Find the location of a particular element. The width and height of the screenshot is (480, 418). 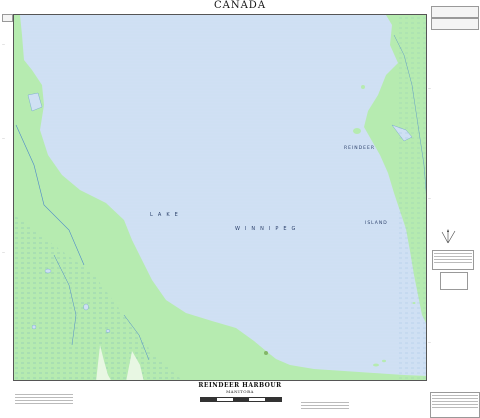

island-label: ISLAND is located at coordinates (376, 223).